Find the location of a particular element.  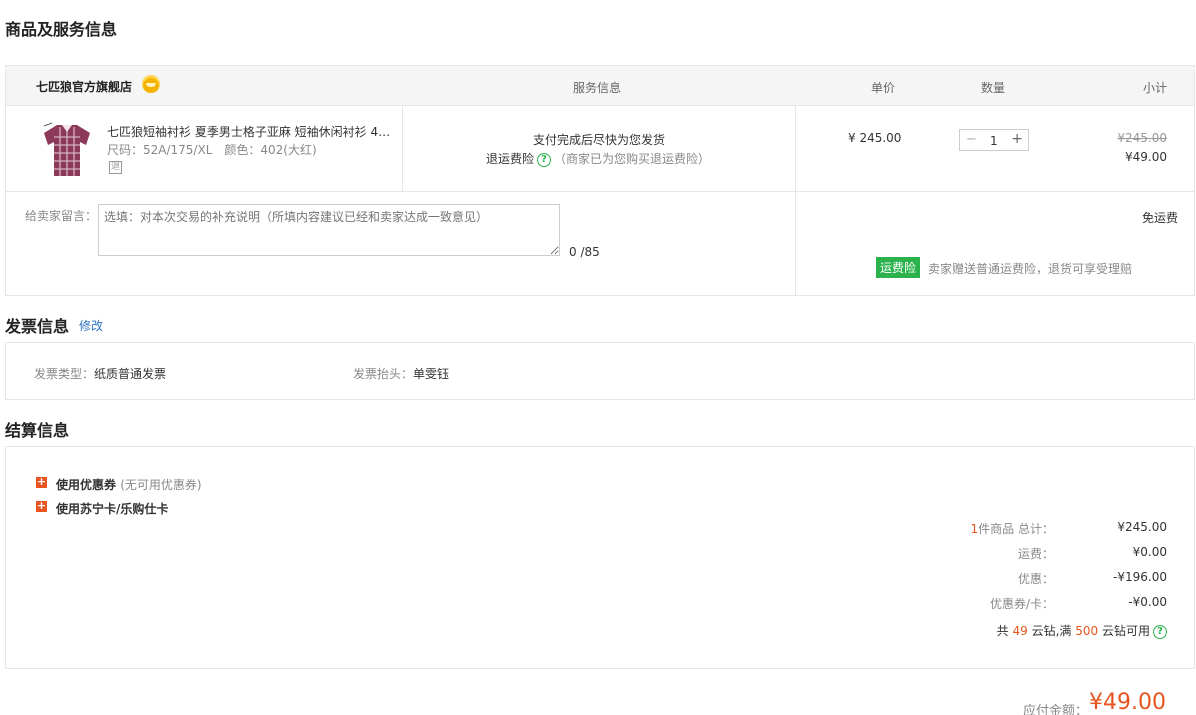

message-count: 0 /85 is located at coordinates (584, 252).